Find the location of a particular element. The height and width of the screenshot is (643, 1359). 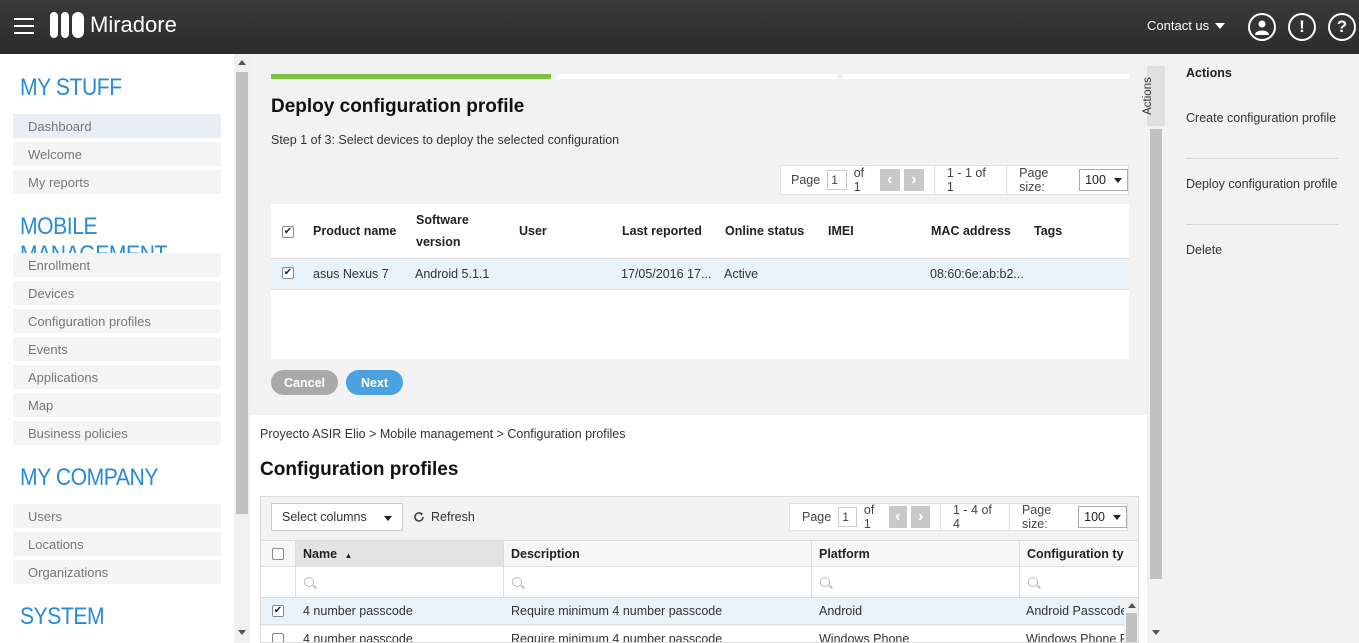

search-icon is located at coordinates (517, 582).